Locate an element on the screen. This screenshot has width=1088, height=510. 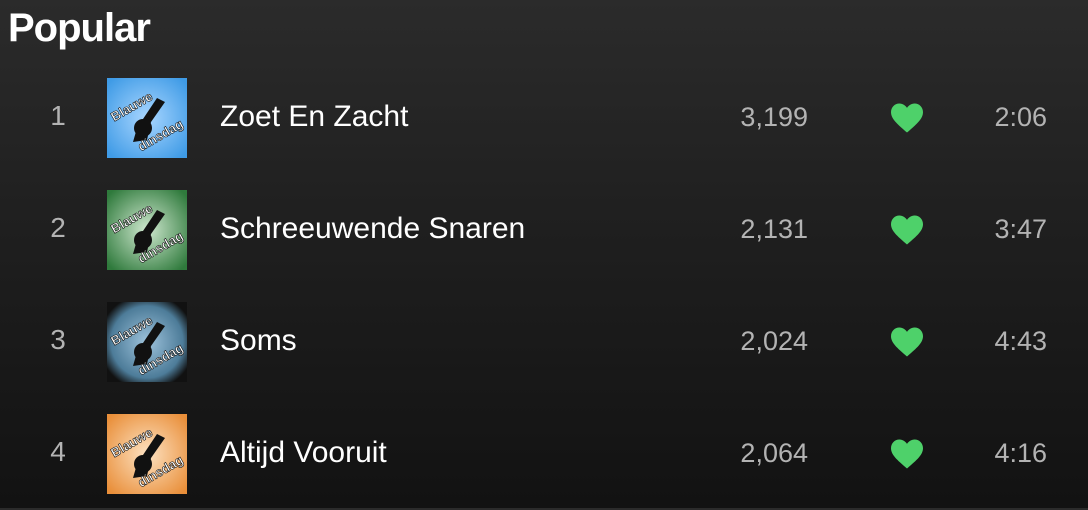
track-title: Zoet En Zacht is located at coordinates (314, 117).